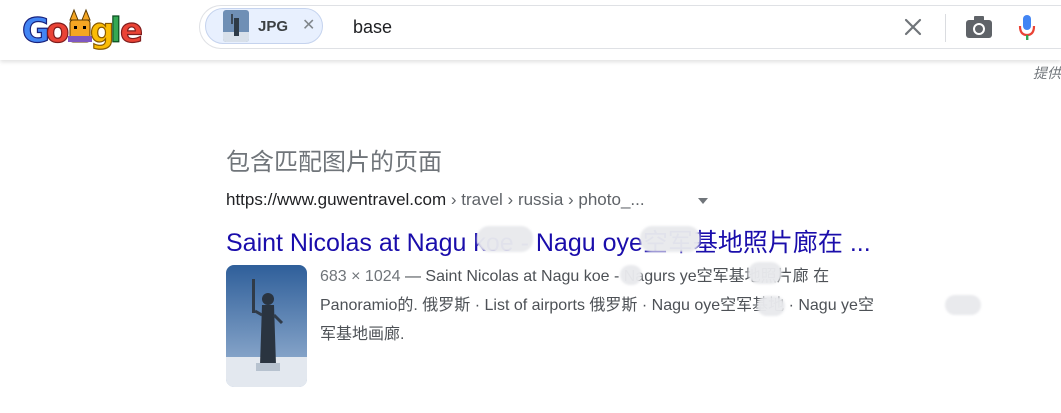 The height and width of the screenshot is (413, 1061). What do you see at coordinates (82, 29) in the screenshot?
I see `google-doodle-logo: G o g l e` at bounding box center [82, 29].